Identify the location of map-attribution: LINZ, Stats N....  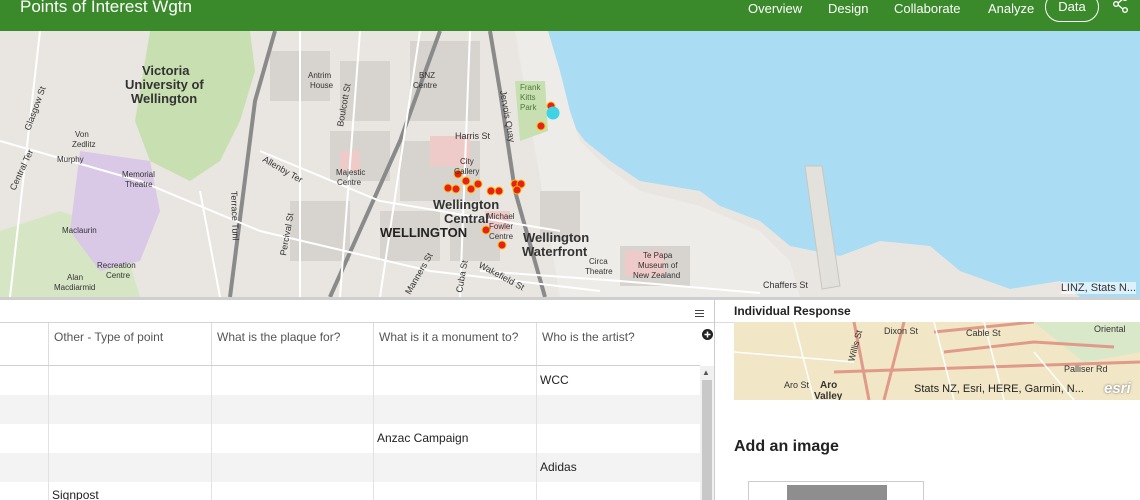
(1098, 288).